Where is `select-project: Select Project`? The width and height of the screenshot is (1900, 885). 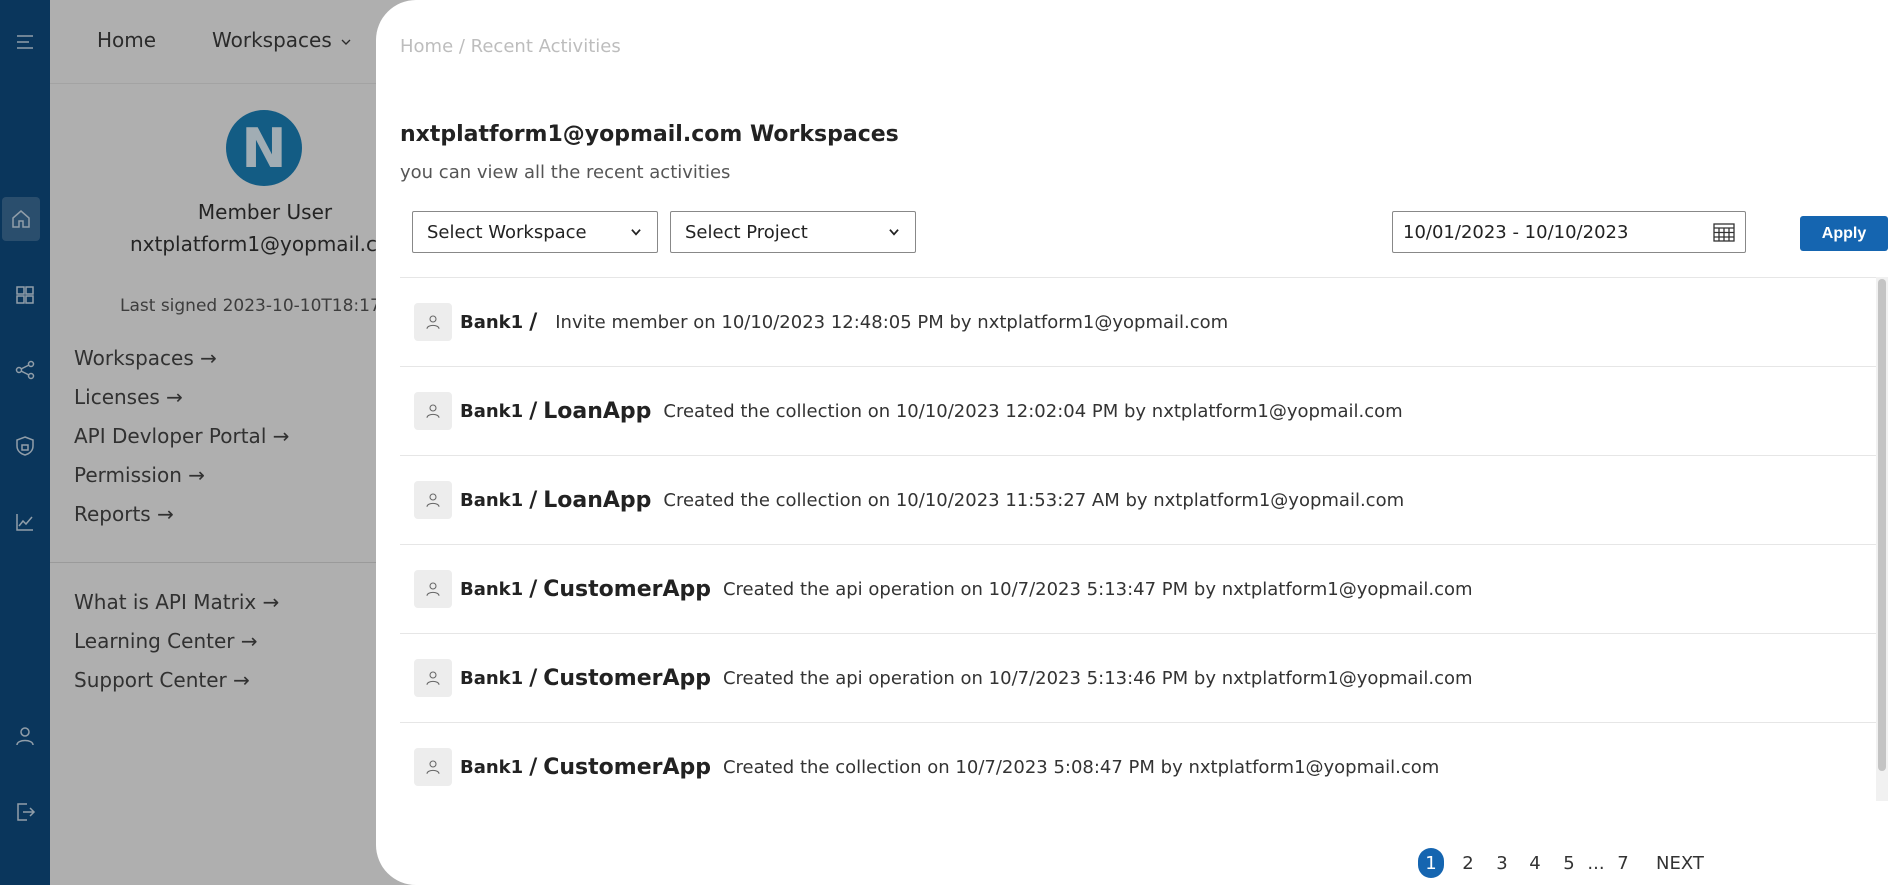 select-project: Select Project is located at coordinates (793, 232).